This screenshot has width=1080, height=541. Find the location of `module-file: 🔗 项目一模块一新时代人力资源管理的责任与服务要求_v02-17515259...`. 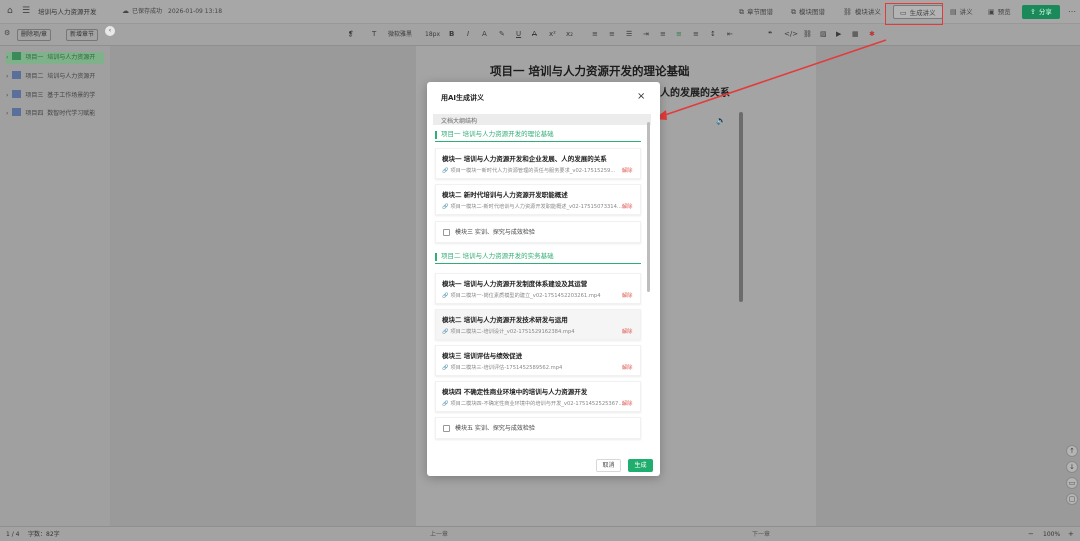

module-file: 🔗 项目一模块一新时代人力资源管理的责任与服务要求_v02-17515259... is located at coordinates (529, 171).